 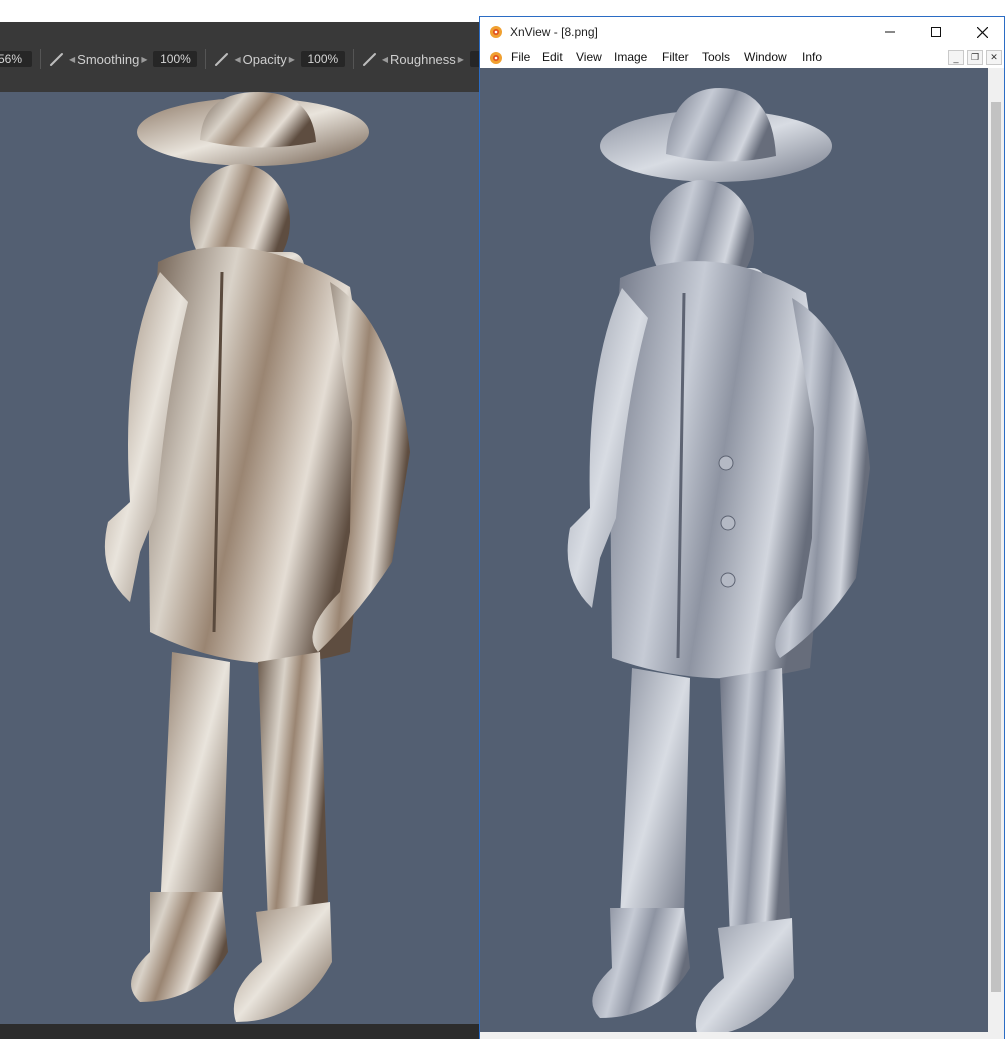 I want to click on vertical-scrollbar, so click(x=996, y=553).